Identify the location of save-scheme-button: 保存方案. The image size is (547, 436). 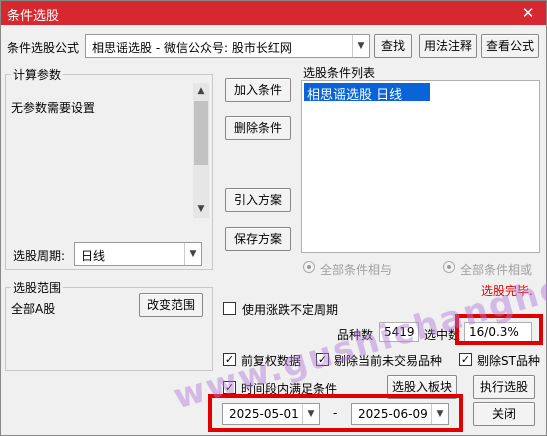
(258, 239).